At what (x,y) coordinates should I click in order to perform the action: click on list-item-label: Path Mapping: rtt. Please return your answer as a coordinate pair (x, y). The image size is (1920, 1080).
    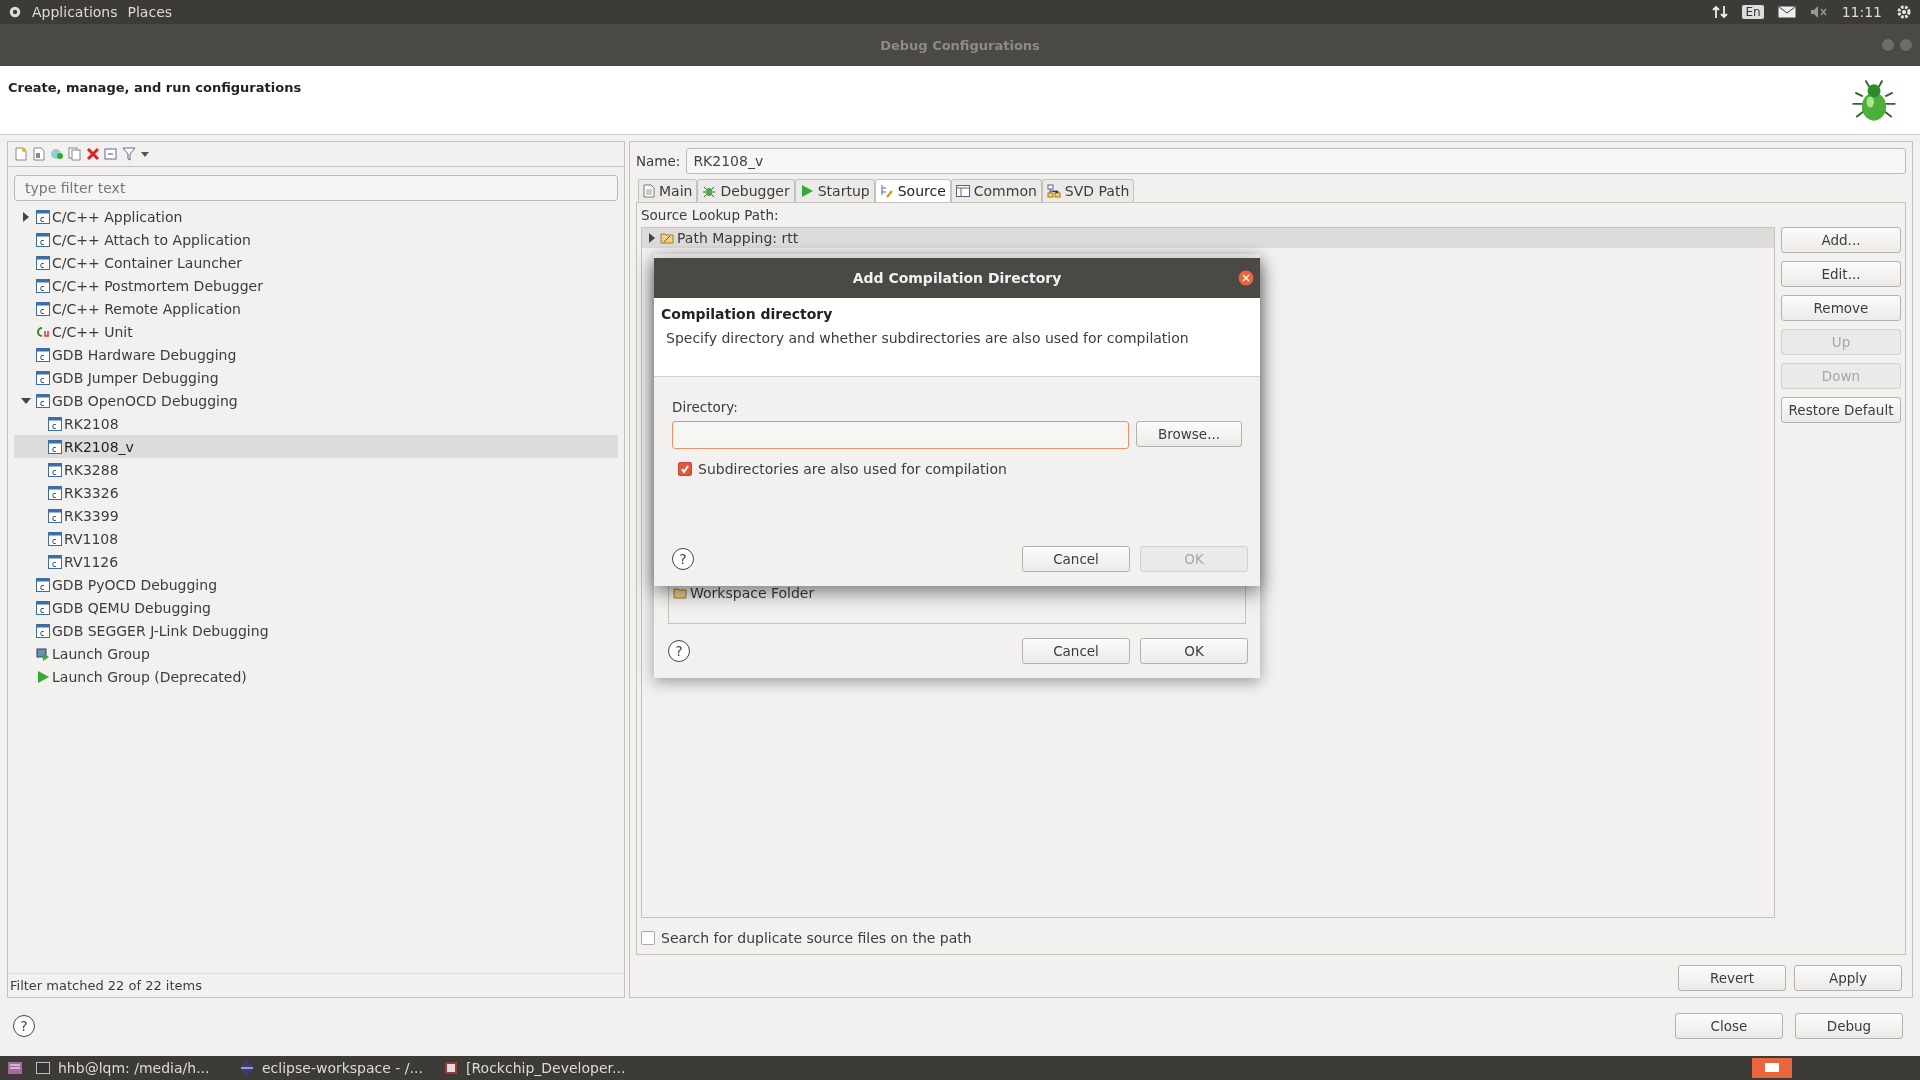
    Looking at the image, I should click on (738, 238).